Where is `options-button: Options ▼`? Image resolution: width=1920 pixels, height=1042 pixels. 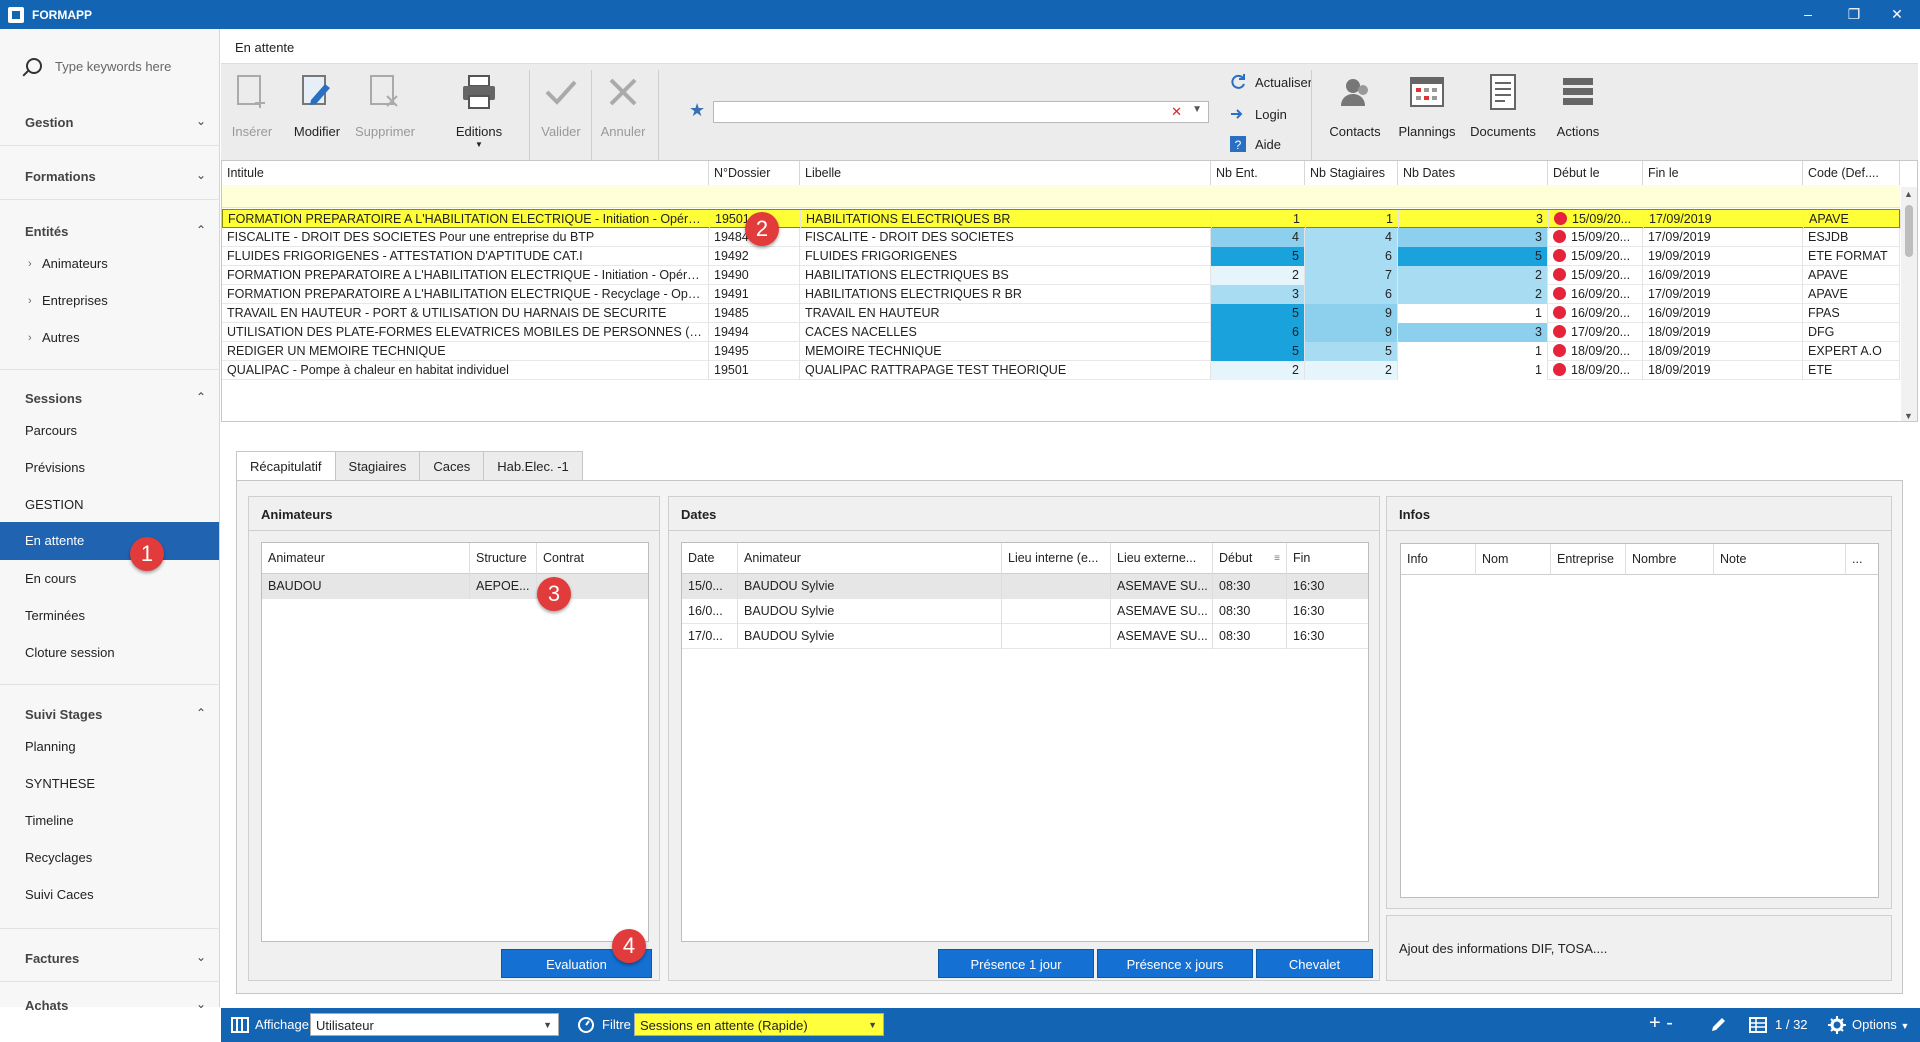
options-button: Options ▼ is located at coordinates (1880, 1024).